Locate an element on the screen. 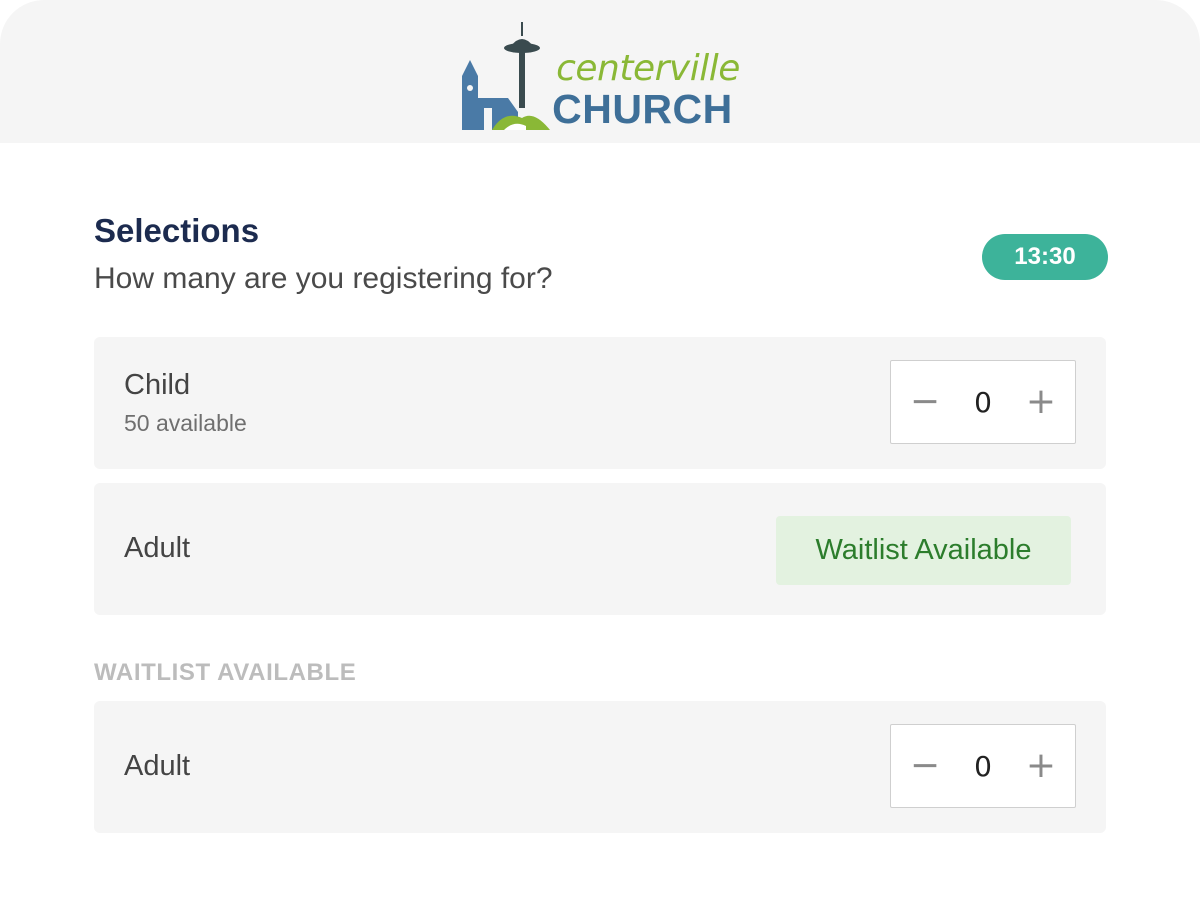 This screenshot has height=916, width=1200. section-title: Selections is located at coordinates (177, 230).